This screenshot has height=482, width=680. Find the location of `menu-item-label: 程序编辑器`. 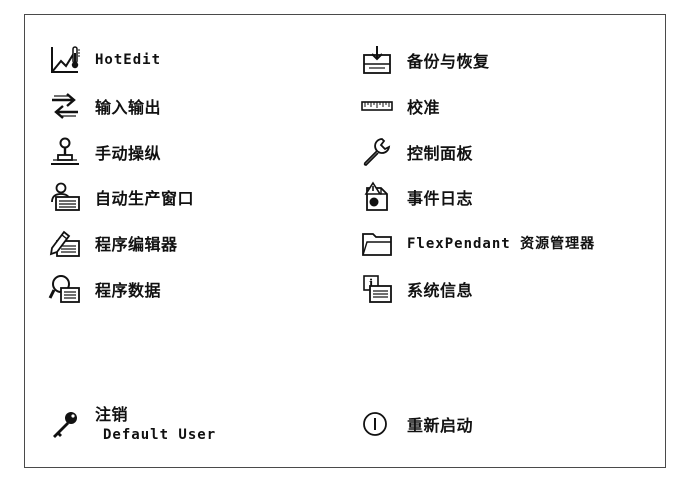

menu-item-label: 程序编辑器 is located at coordinates (136, 244).